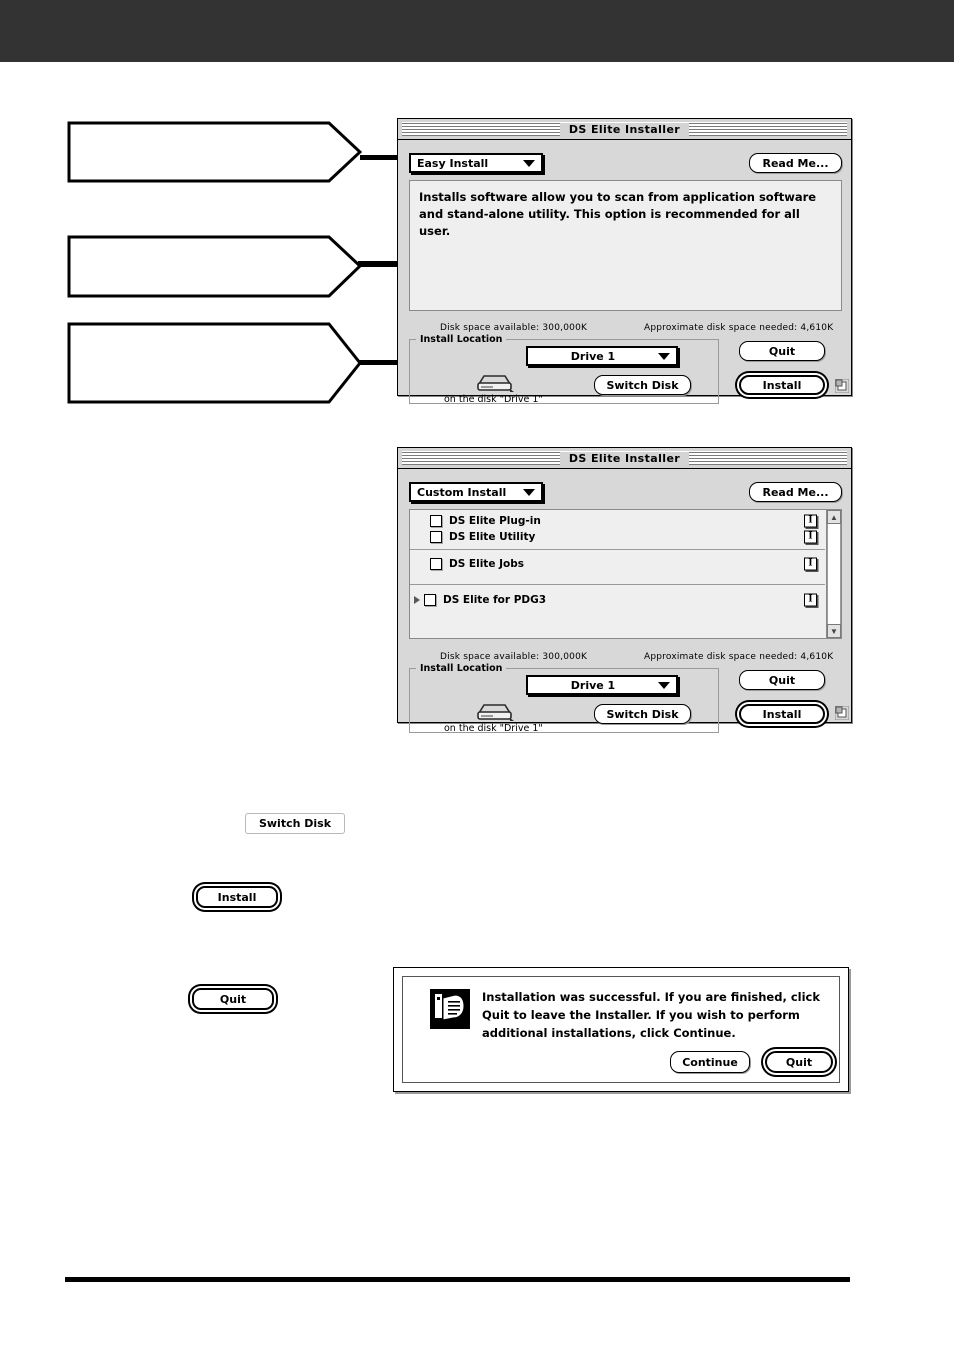  I want to click on switch-disk-button-easy: Switch Disk, so click(642, 385).